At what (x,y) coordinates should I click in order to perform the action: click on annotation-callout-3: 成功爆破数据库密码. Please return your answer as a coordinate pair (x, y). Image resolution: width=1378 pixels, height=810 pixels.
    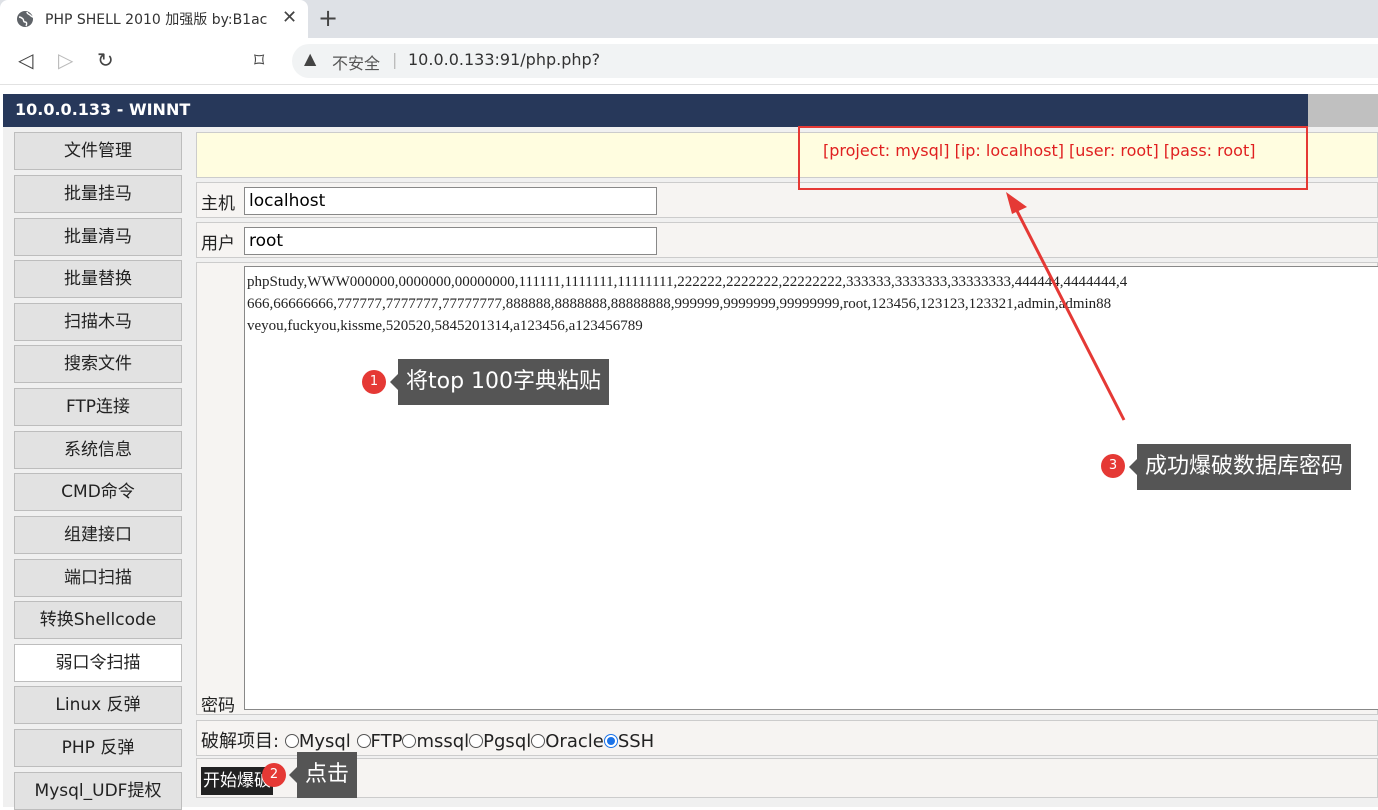
    Looking at the image, I should click on (1240, 467).